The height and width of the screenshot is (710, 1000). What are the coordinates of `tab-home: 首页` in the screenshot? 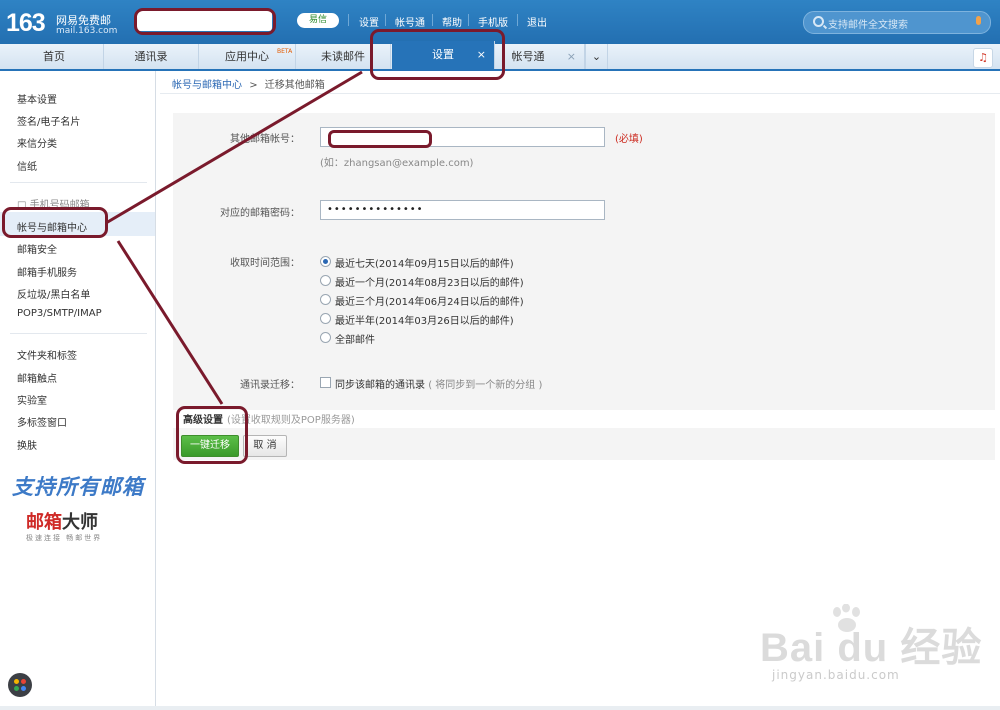 It's located at (54, 56).